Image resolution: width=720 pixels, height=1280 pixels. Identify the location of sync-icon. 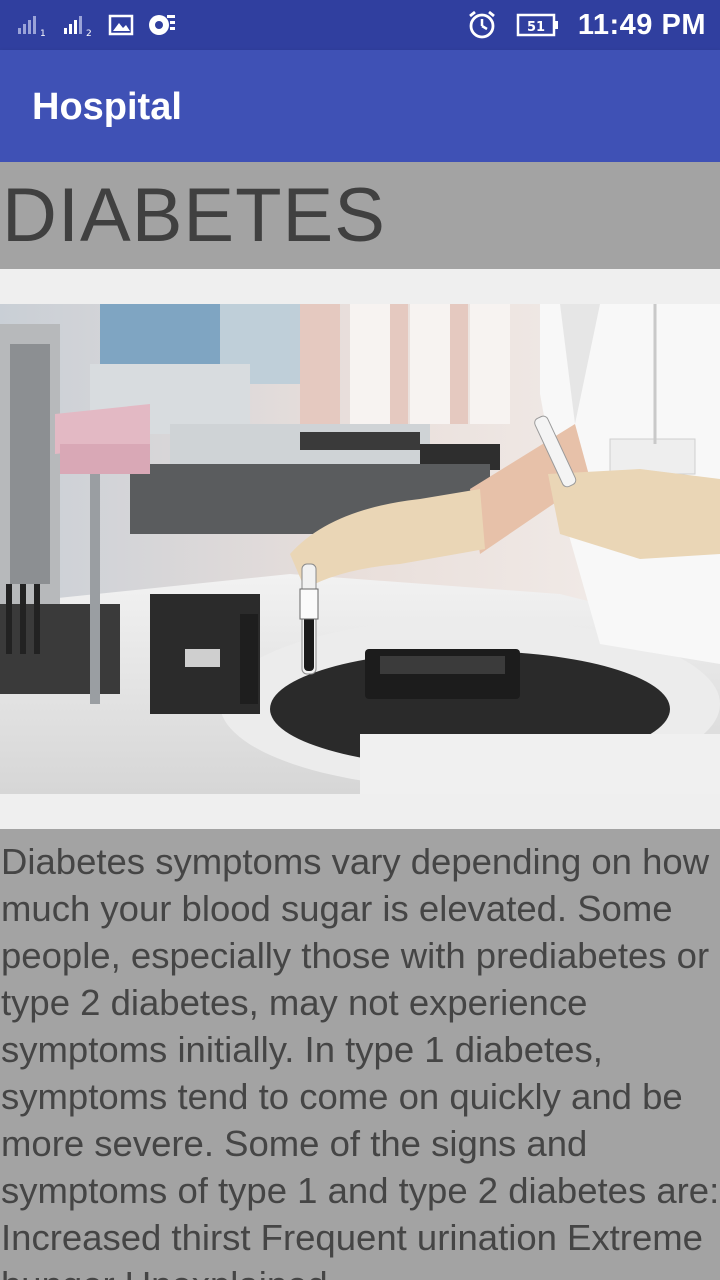
(162, 25).